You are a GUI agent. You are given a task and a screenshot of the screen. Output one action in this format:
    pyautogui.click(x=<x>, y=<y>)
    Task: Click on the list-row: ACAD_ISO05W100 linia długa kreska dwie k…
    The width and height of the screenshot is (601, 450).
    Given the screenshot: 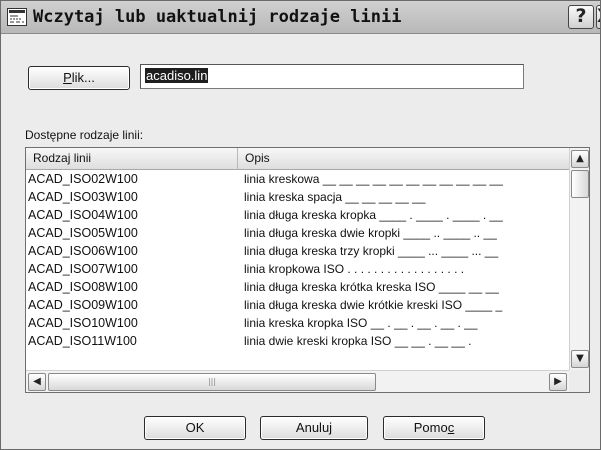 What is the action you would take?
    pyautogui.click(x=297, y=234)
    